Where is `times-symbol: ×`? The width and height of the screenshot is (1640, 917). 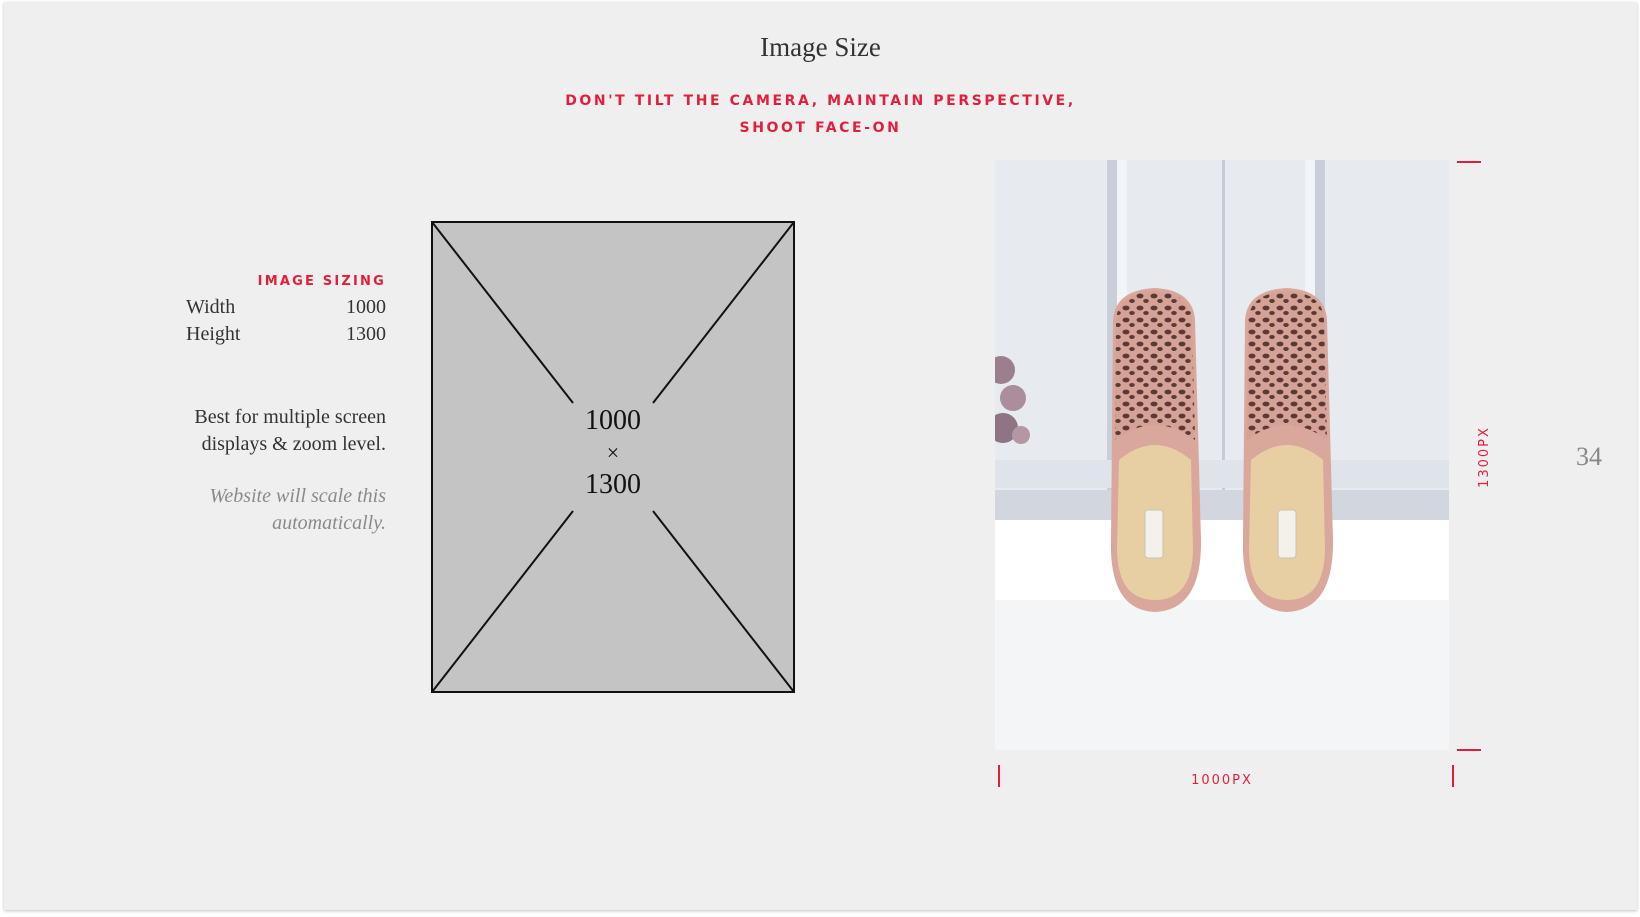 times-symbol: × is located at coordinates (613, 452).